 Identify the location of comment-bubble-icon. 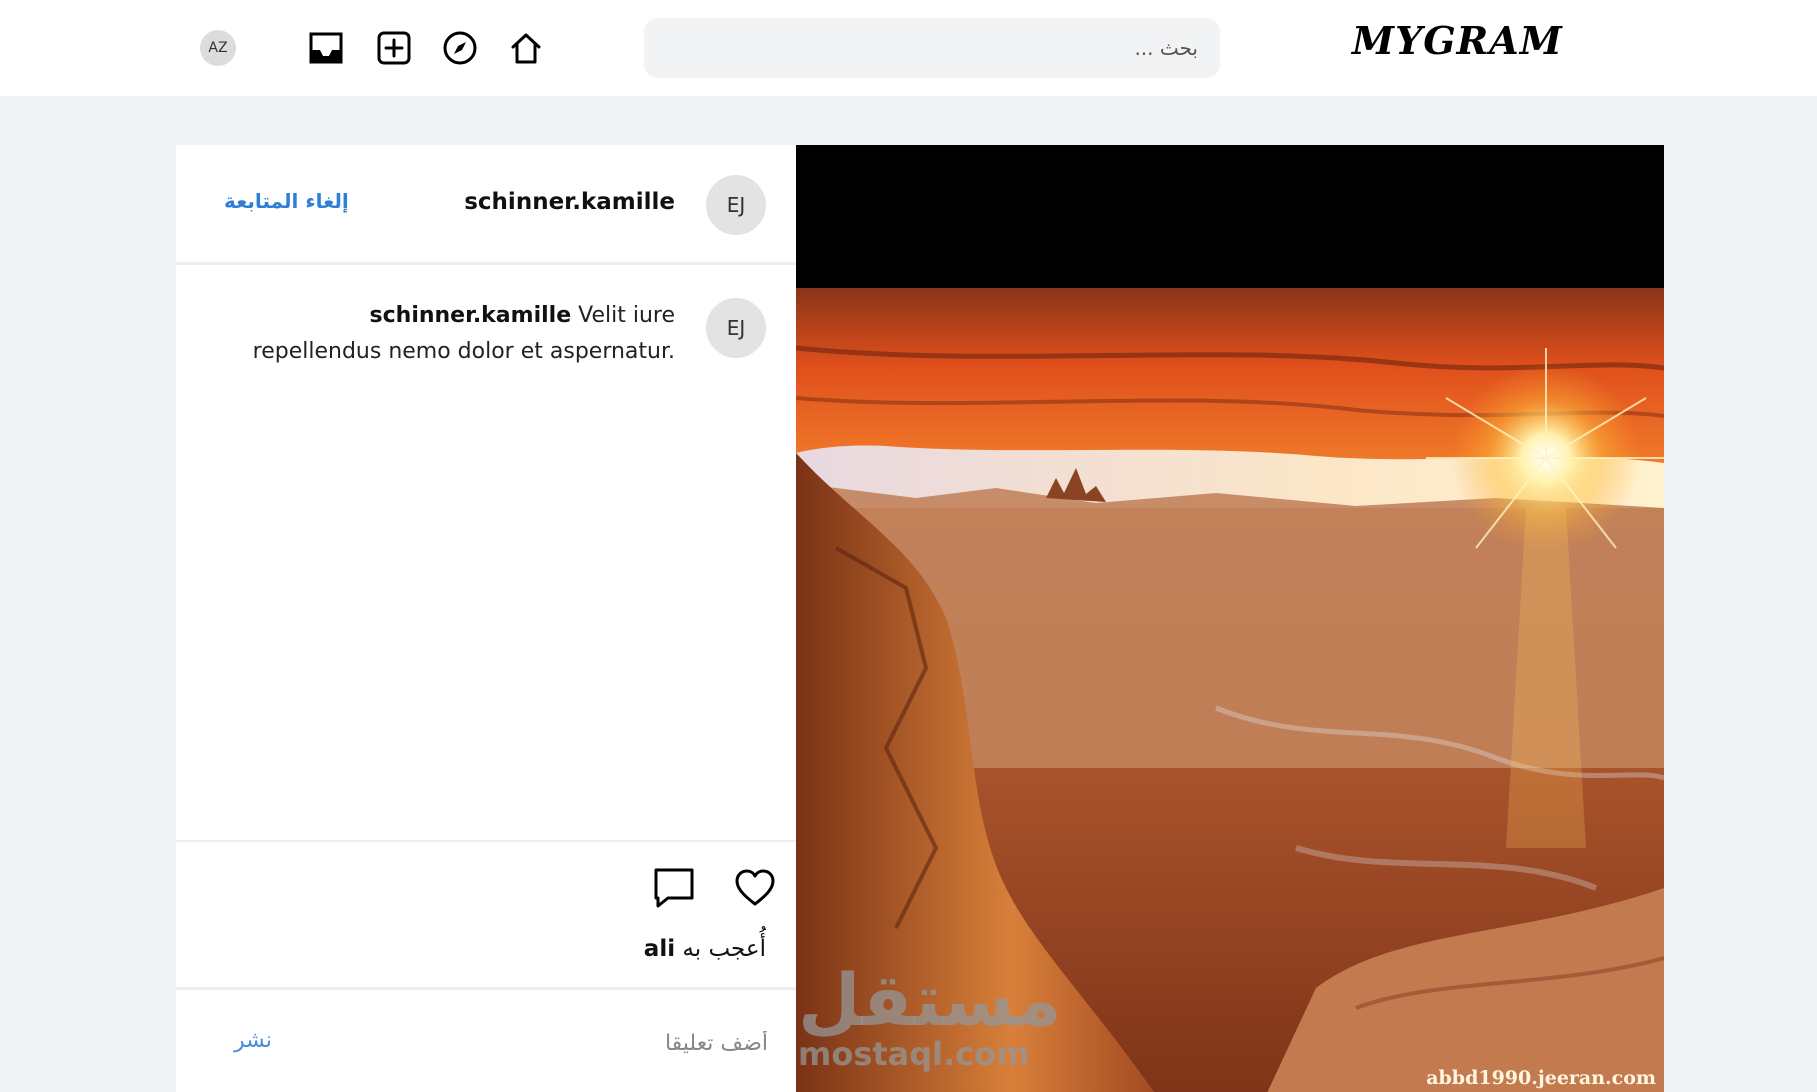
(674, 888).